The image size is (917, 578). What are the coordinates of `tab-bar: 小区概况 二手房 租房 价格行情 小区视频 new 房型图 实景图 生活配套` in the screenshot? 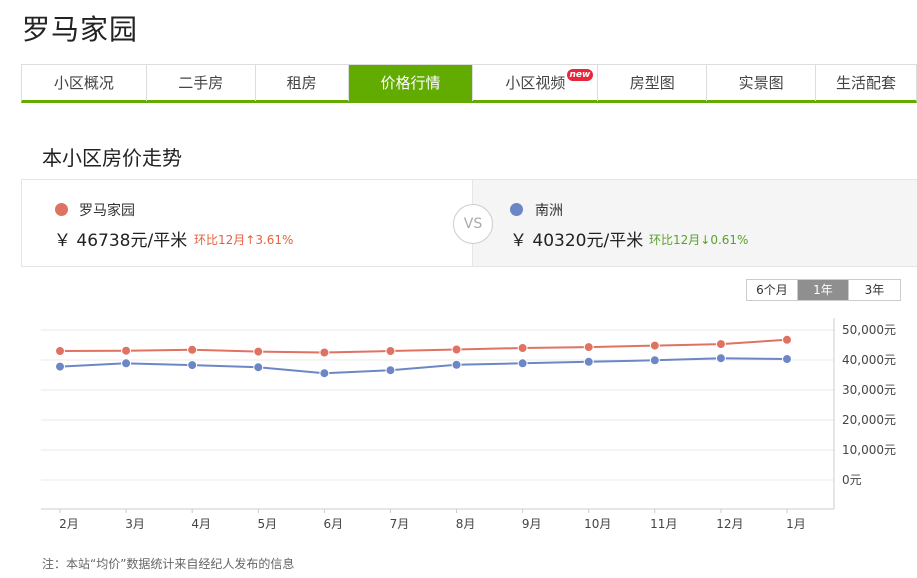 It's located at (469, 83).